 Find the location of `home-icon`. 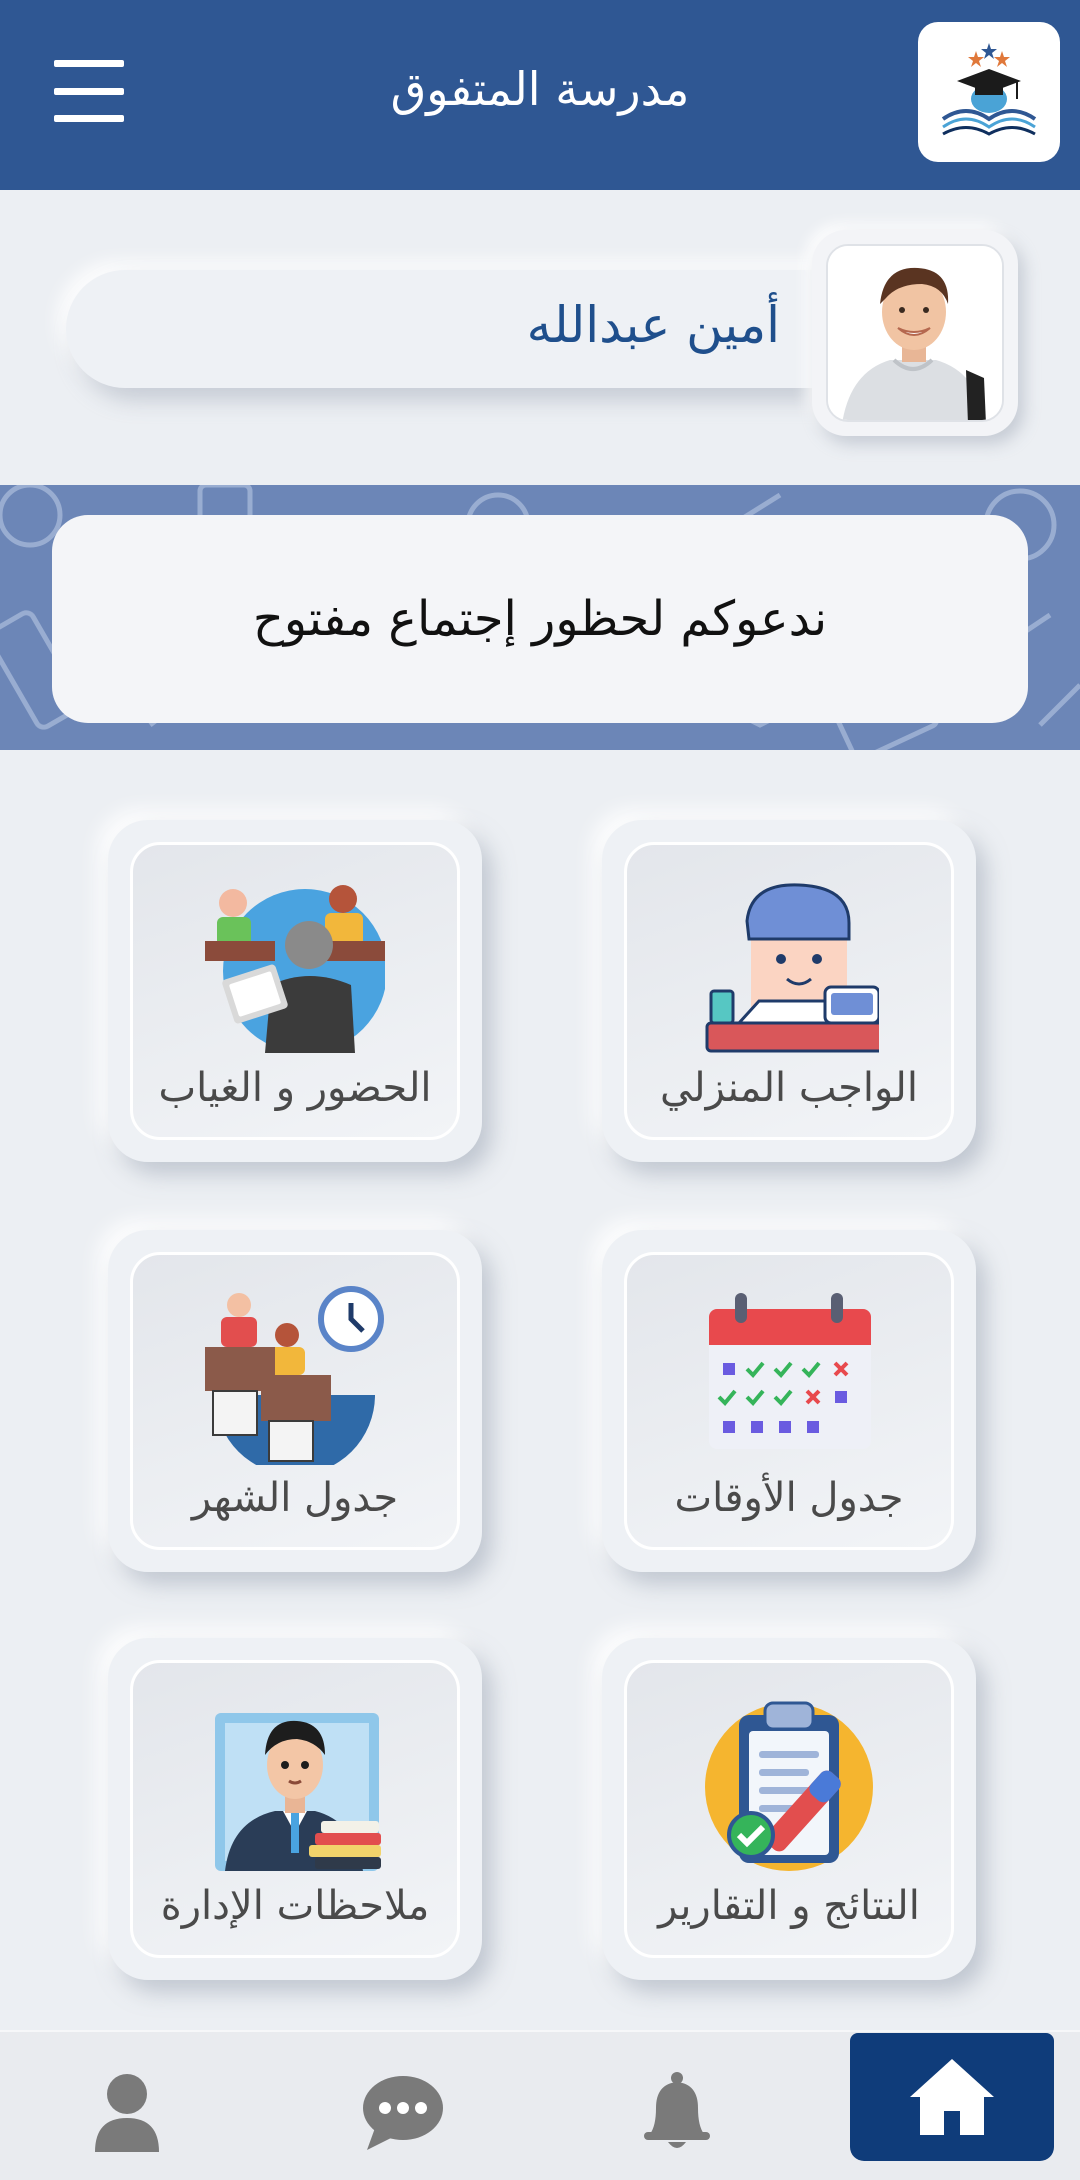

home-icon is located at coordinates (952, 2097).